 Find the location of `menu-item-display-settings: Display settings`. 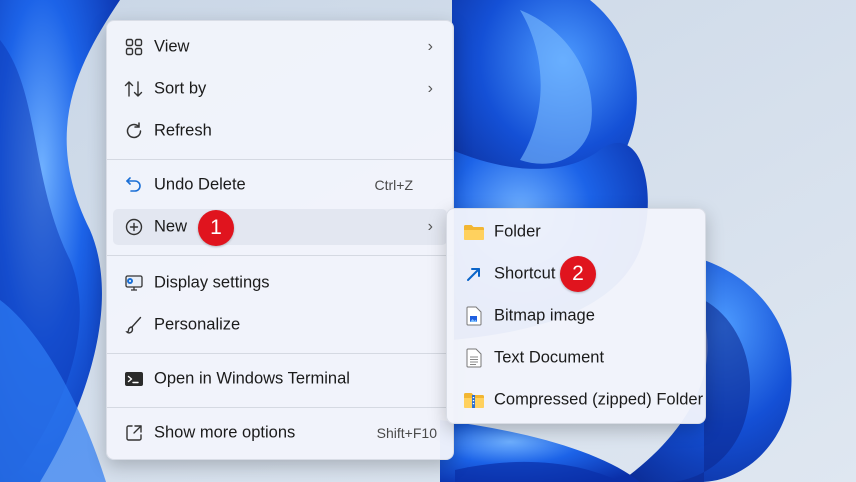

menu-item-display-settings: Display settings is located at coordinates (280, 283).